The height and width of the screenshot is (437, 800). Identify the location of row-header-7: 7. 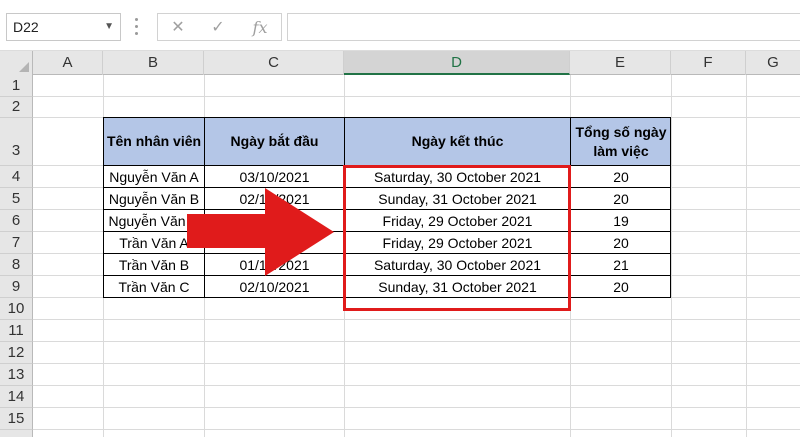
(16, 243).